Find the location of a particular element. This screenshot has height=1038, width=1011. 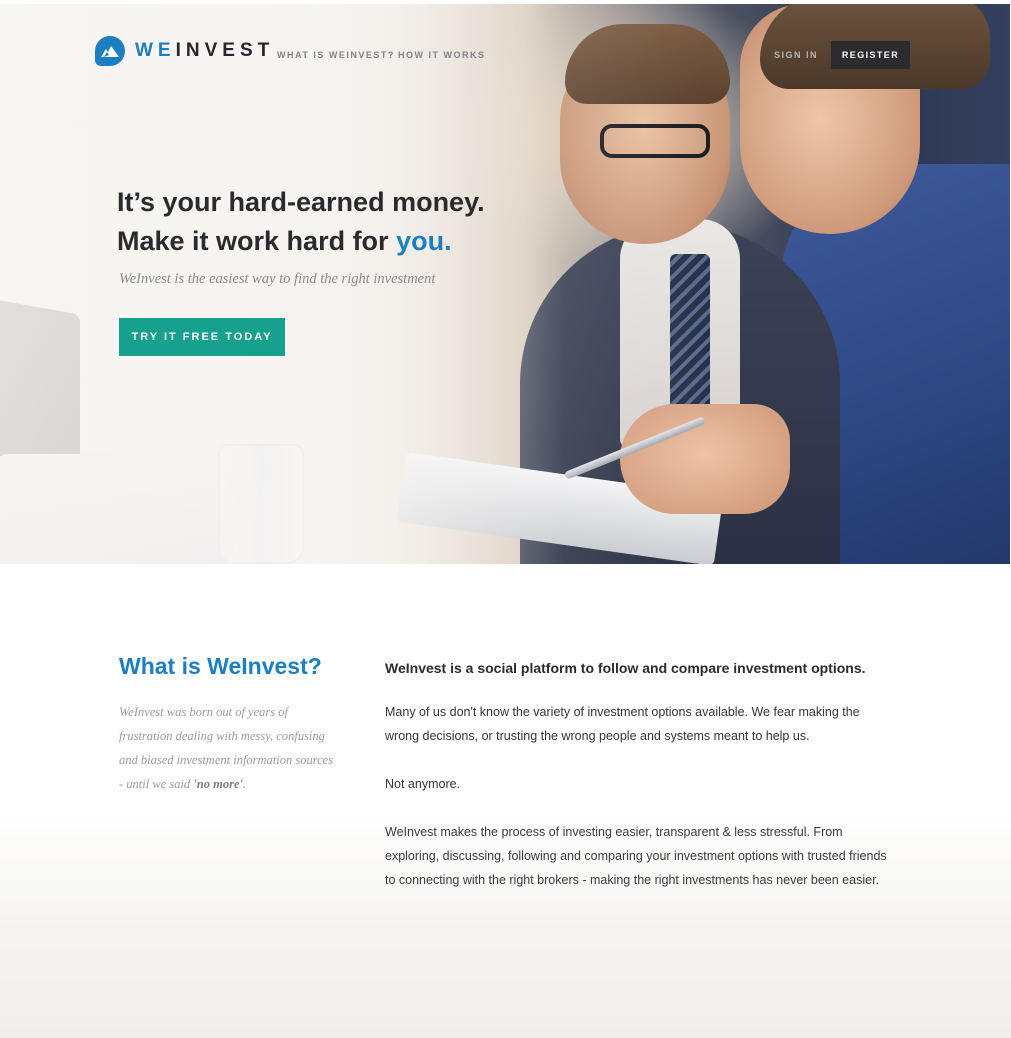

nav-link-how-it-works: HOW IT WORKS is located at coordinates (442, 55).